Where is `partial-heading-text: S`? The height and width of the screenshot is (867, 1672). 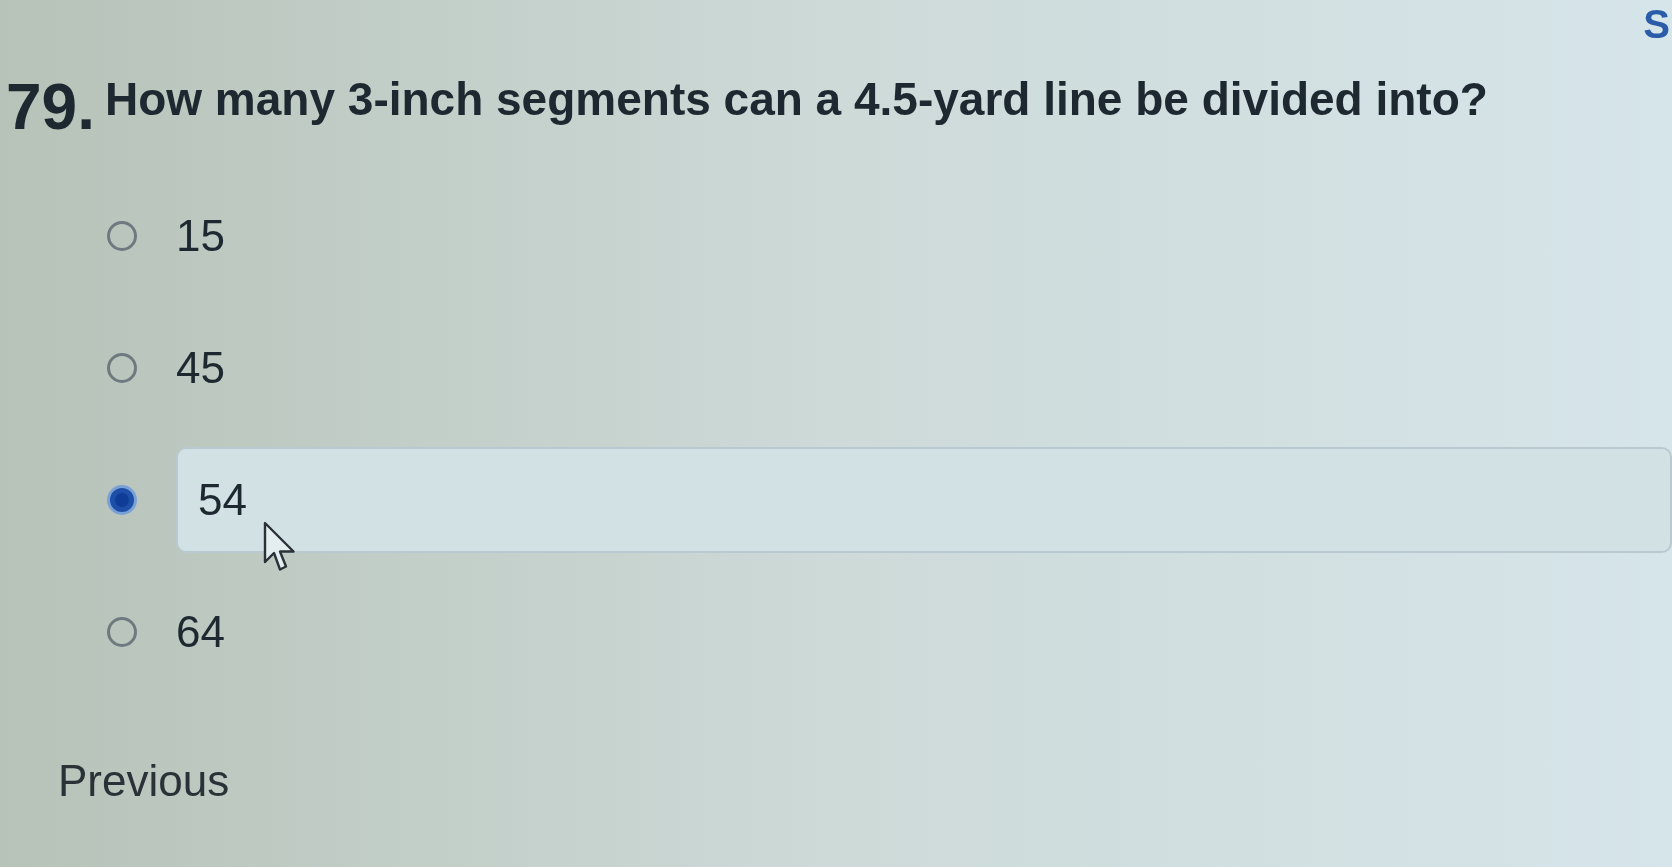
partial-heading-text: S is located at coordinates (1656, 24).